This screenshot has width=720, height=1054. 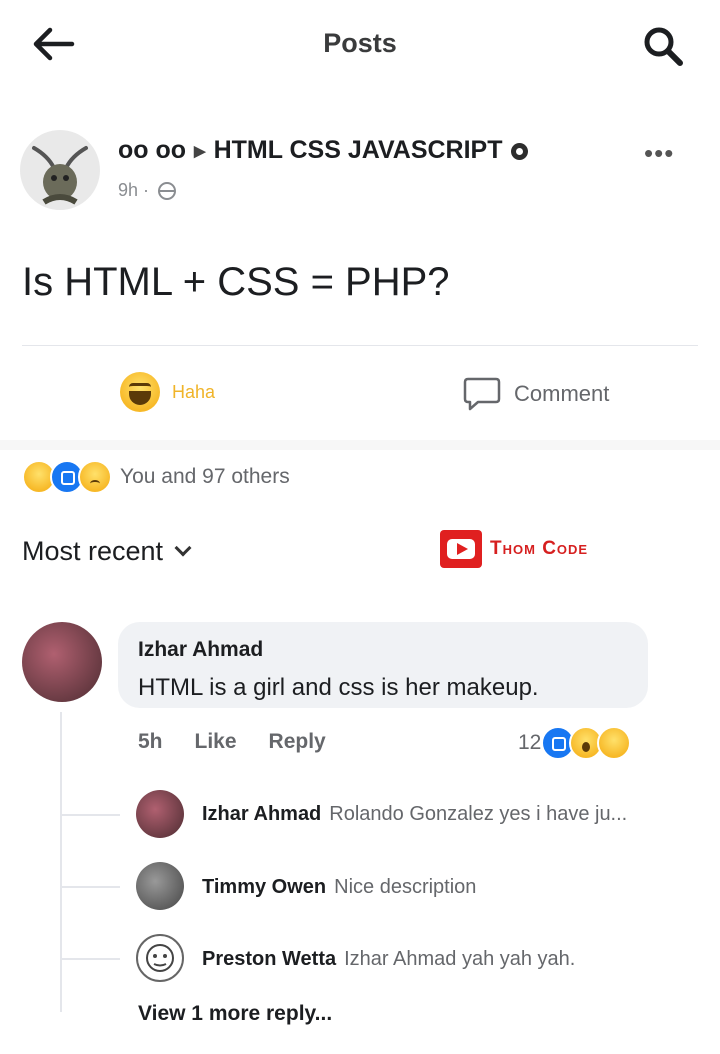 I want to click on comment-button: Comment, so click(x=535, y=394).